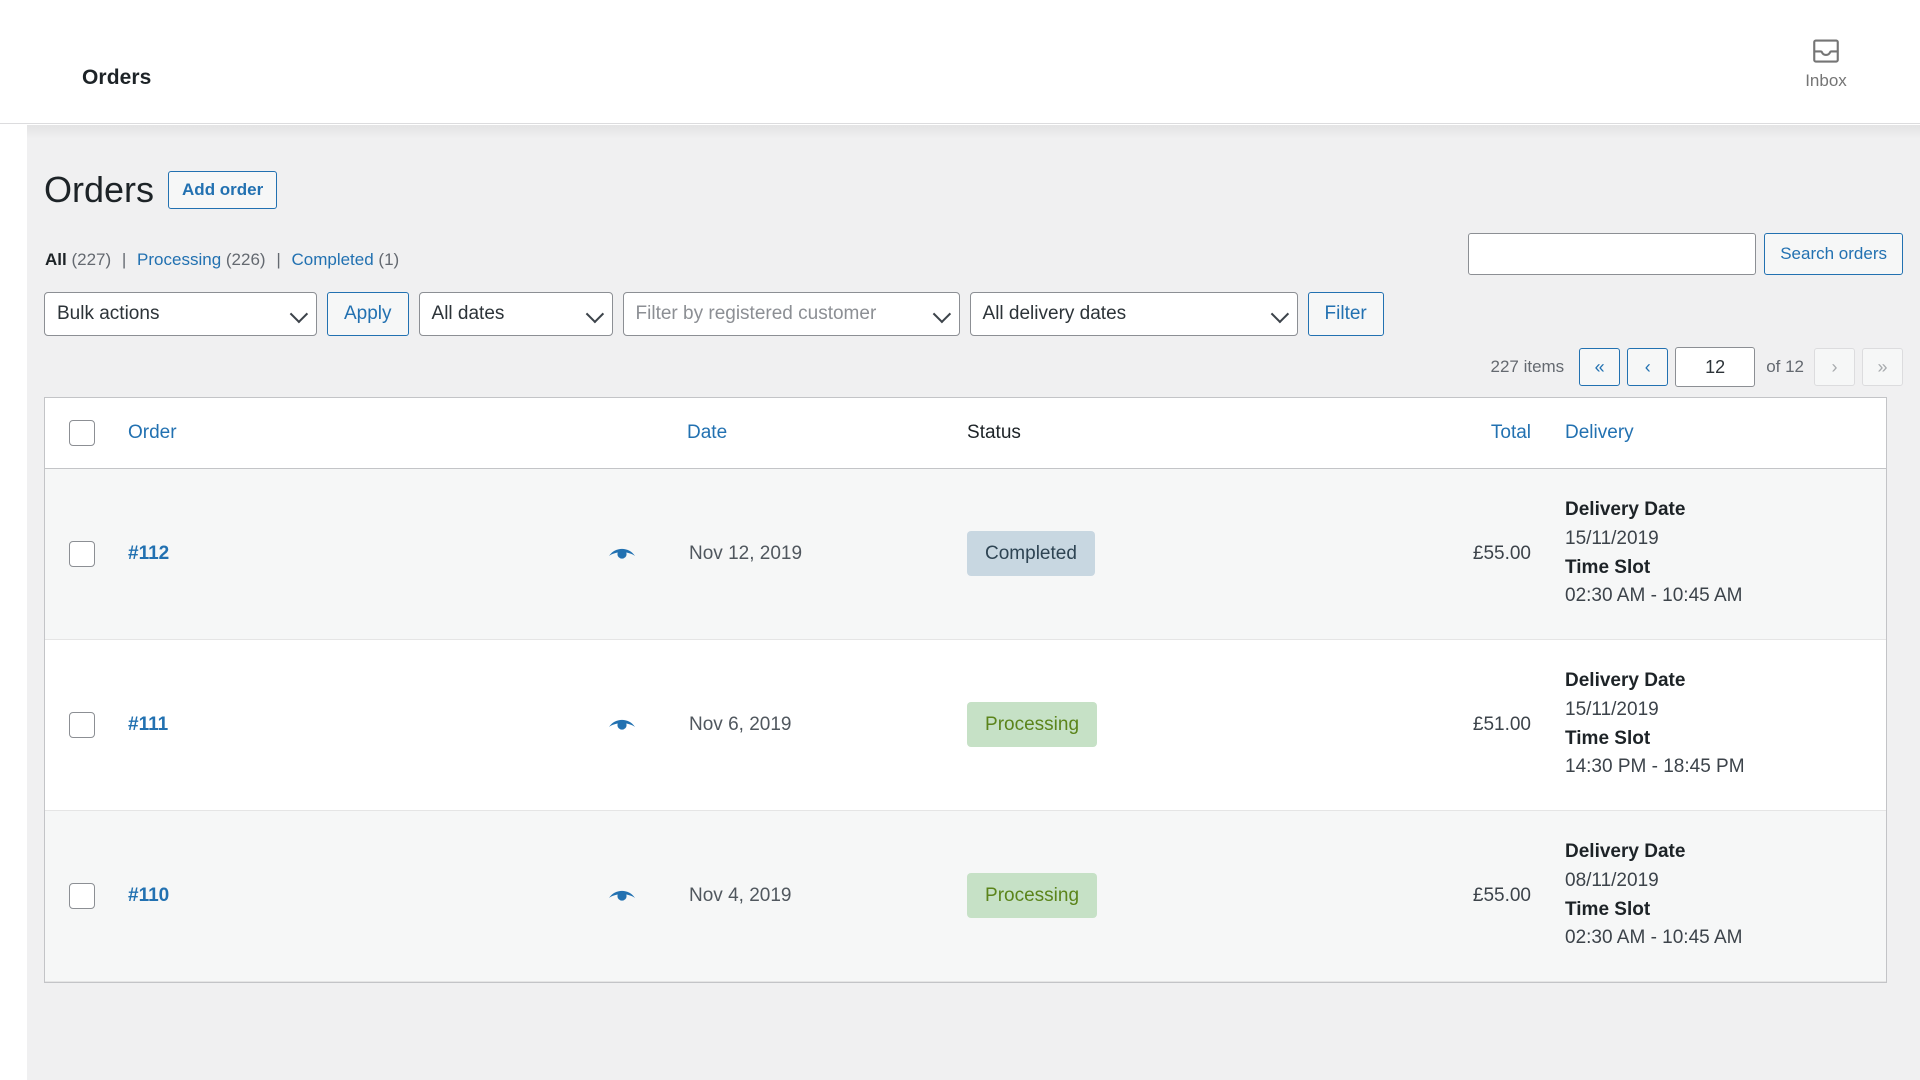  What do you see at coordinates (707, 432) in the screenshot?
I see `column-header-date-label: Date` at bounding box center [707, 432].